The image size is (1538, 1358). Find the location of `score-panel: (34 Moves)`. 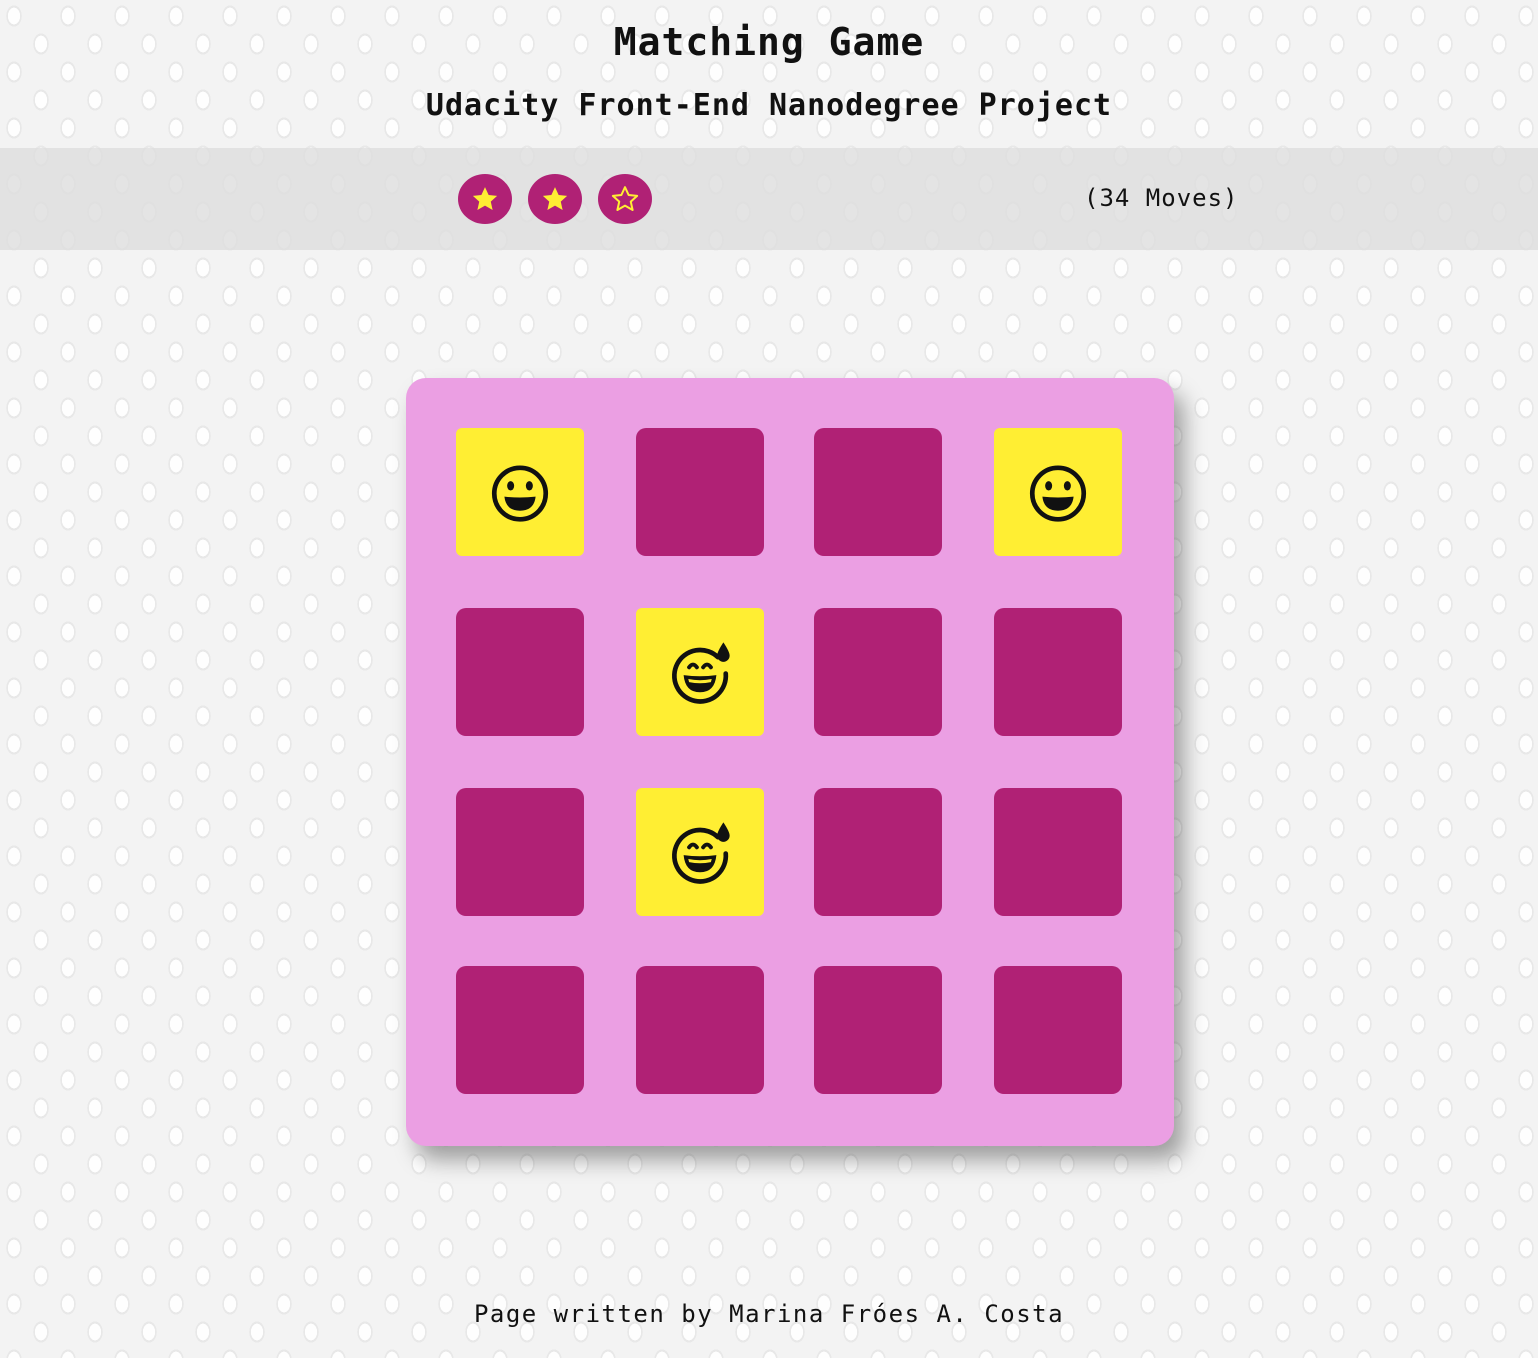

score-panel: (34 Moves) is located at coordinates (769, 199).